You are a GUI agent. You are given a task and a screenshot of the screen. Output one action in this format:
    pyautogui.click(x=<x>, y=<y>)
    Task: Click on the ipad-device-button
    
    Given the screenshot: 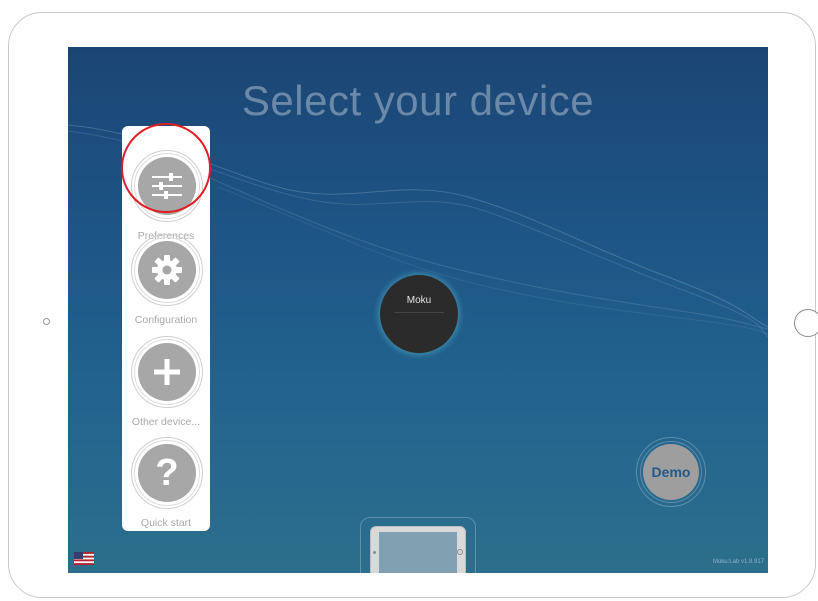 What is the action you would take?
    pyautogui.click(x=418, y=545)
    